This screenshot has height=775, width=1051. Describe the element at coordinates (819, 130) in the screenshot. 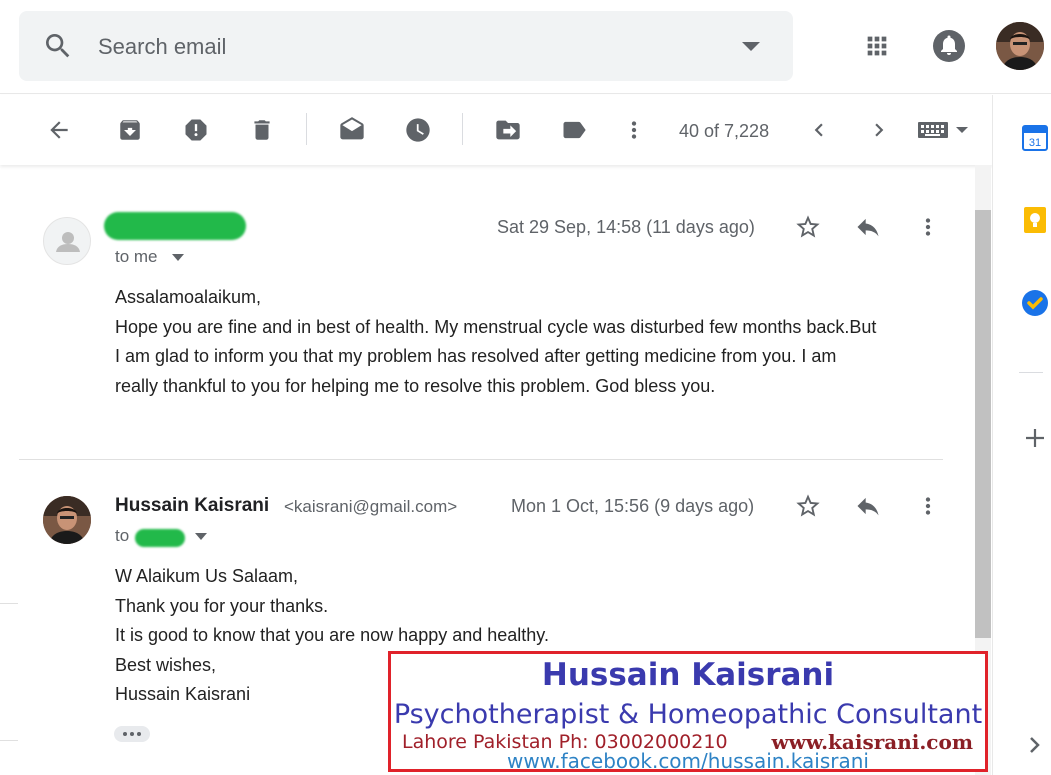

I see `newer-chevron-left-icon` at that location.